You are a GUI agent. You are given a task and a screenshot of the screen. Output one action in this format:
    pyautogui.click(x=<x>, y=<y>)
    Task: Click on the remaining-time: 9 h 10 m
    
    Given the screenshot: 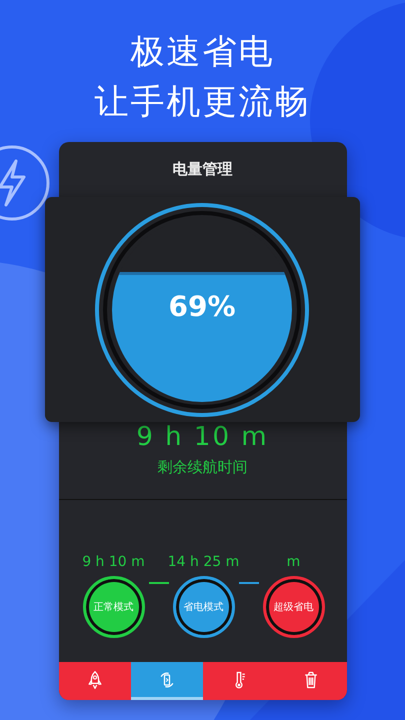 What is the action you would take?
    pyautogui.click(x=202, y=437)
    